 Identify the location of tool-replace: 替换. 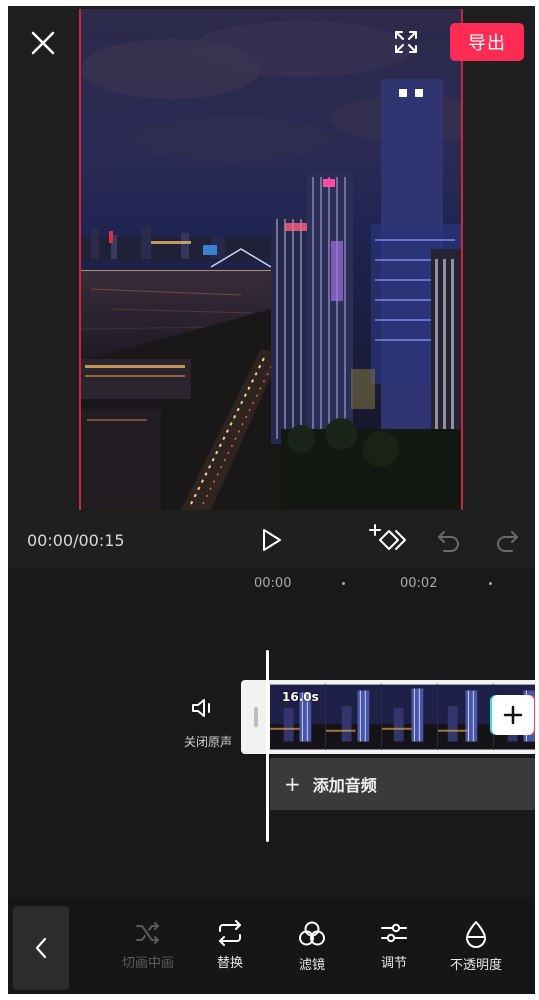
(230, 945).